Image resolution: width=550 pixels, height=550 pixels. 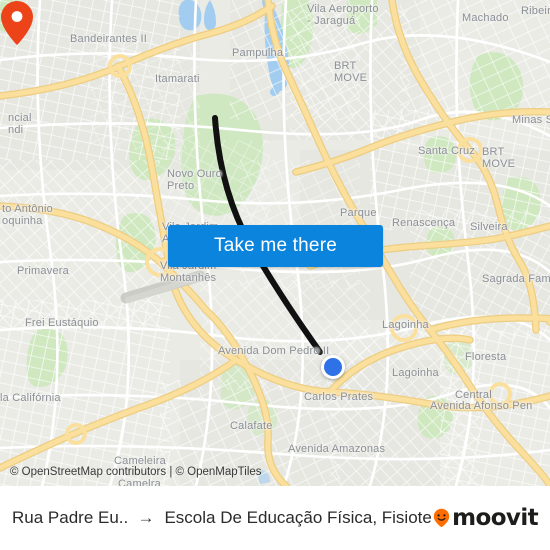 What do you see at coordinates (495, 518) in the screenshot?
I see `moovit-wordmark: moovit` at bounding box center [495, 518].